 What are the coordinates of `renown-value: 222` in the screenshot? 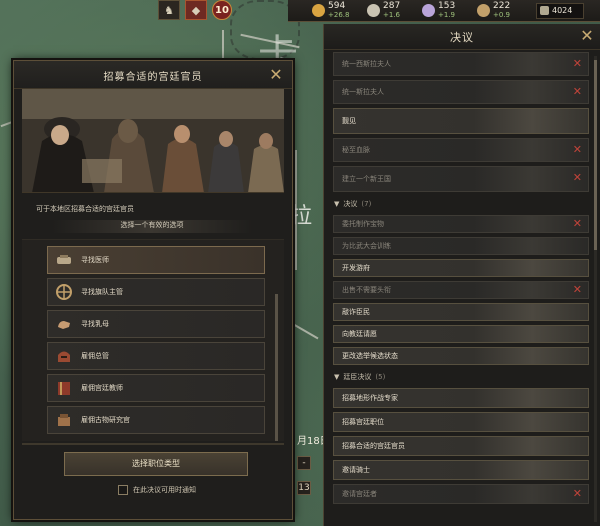 It's located at (502, 5).